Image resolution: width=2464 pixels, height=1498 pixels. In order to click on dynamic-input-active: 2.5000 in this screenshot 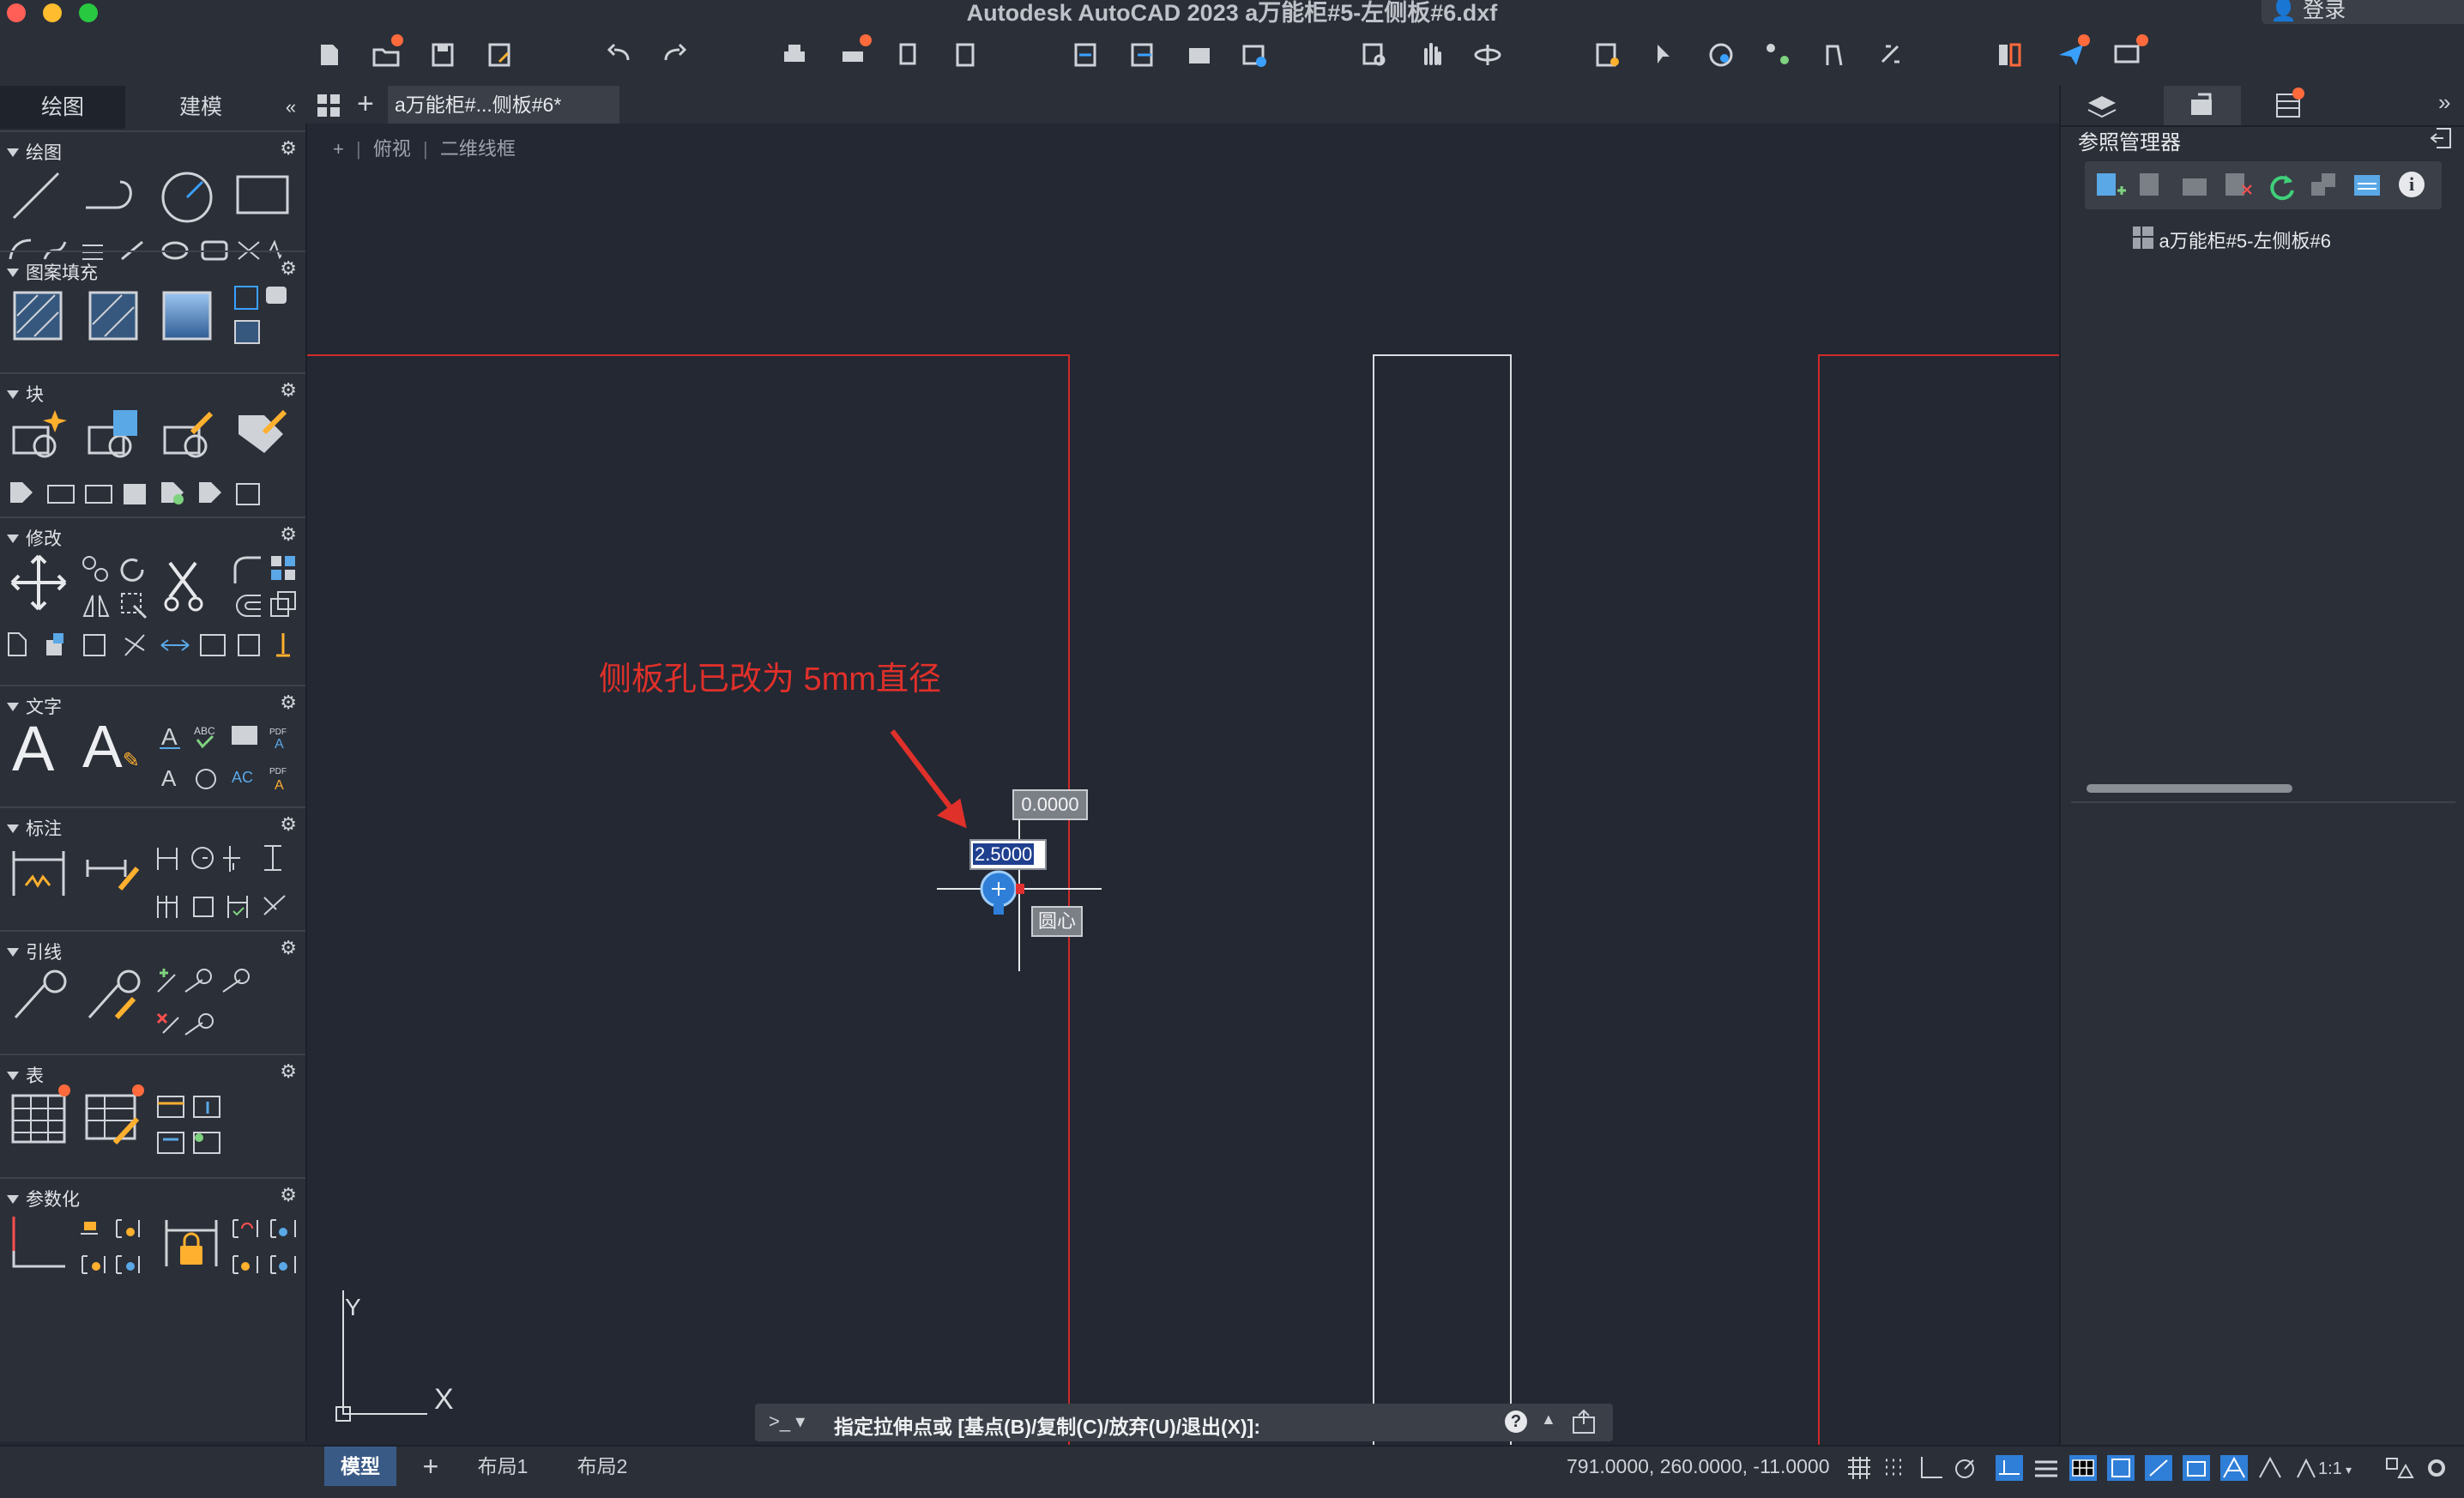, I will do `click(1008, 854)`.